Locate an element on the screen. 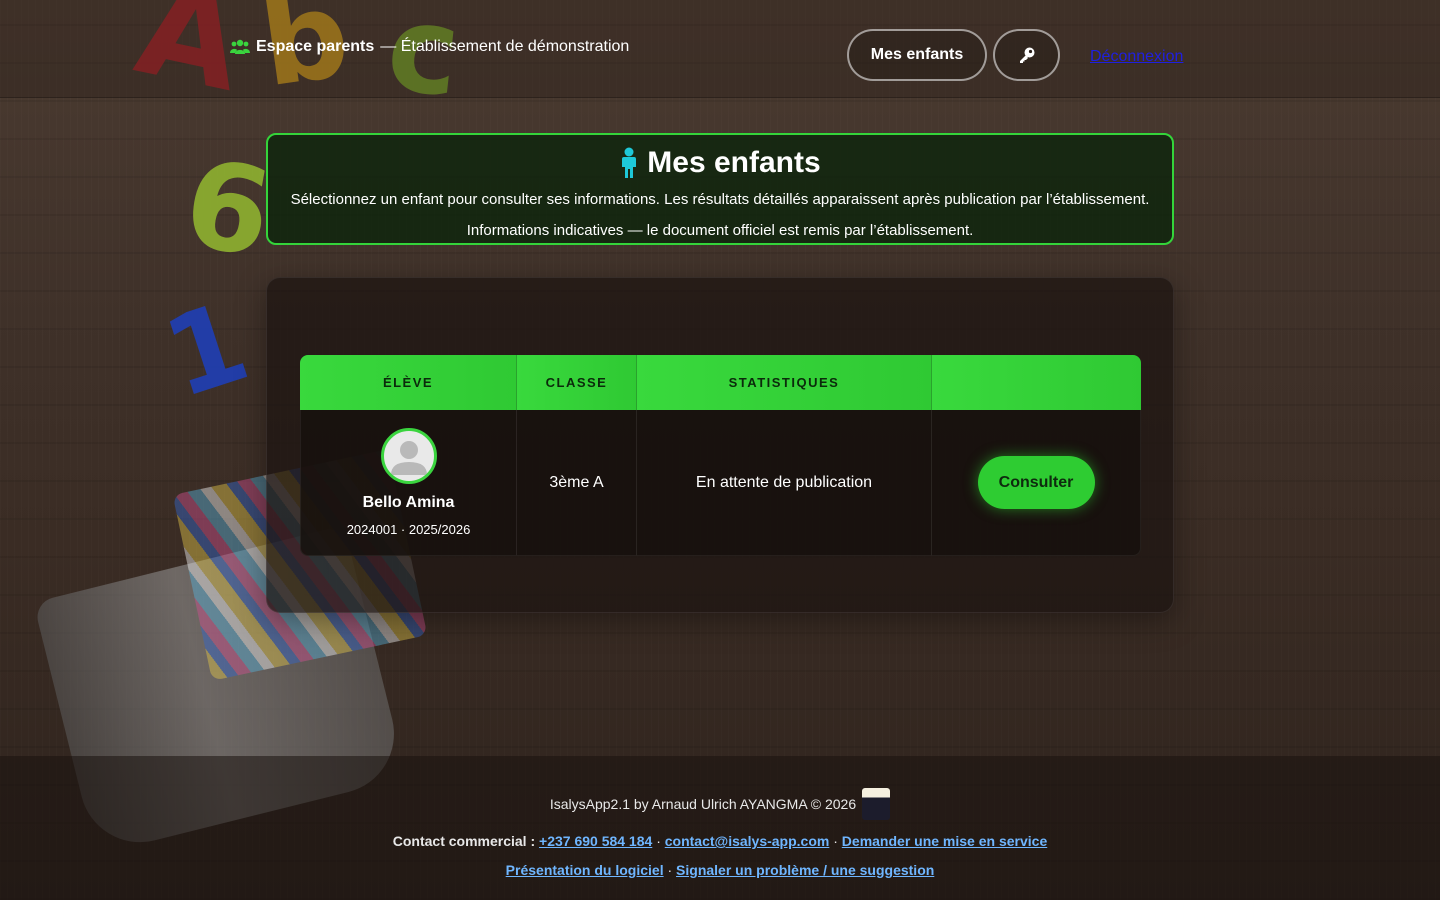 Image resolution: width=1440 pixels, height=900 pixels. child-icon is located at coordinates (629, 162).